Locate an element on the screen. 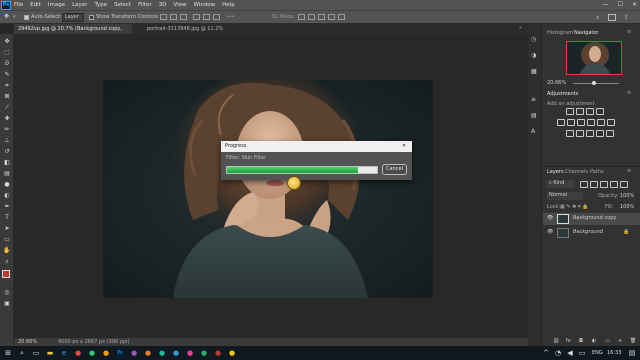 This screenshot has height=360, width=640. tab-document-2: portrait-3113948.jpg @ 11.2% (RGB/8#) × is located at coordinates (191, 33).